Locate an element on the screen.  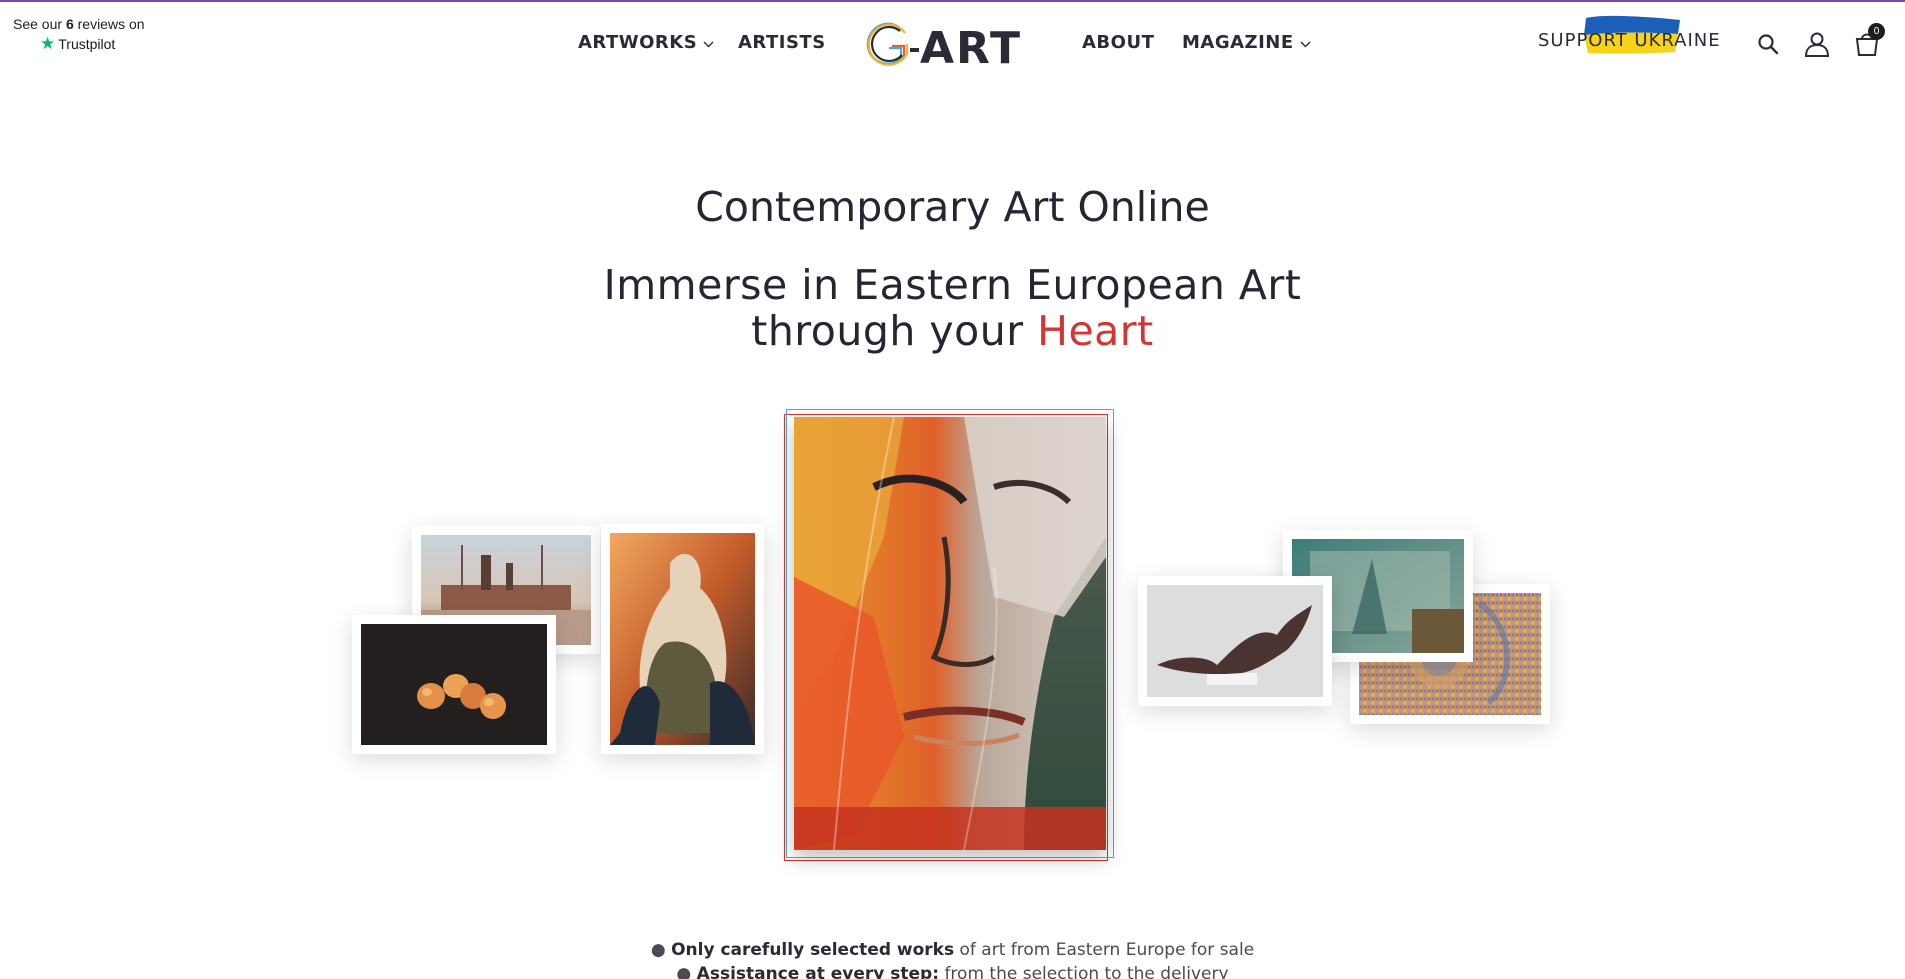
face-portrait-painting is located at coordinates (950, 633).